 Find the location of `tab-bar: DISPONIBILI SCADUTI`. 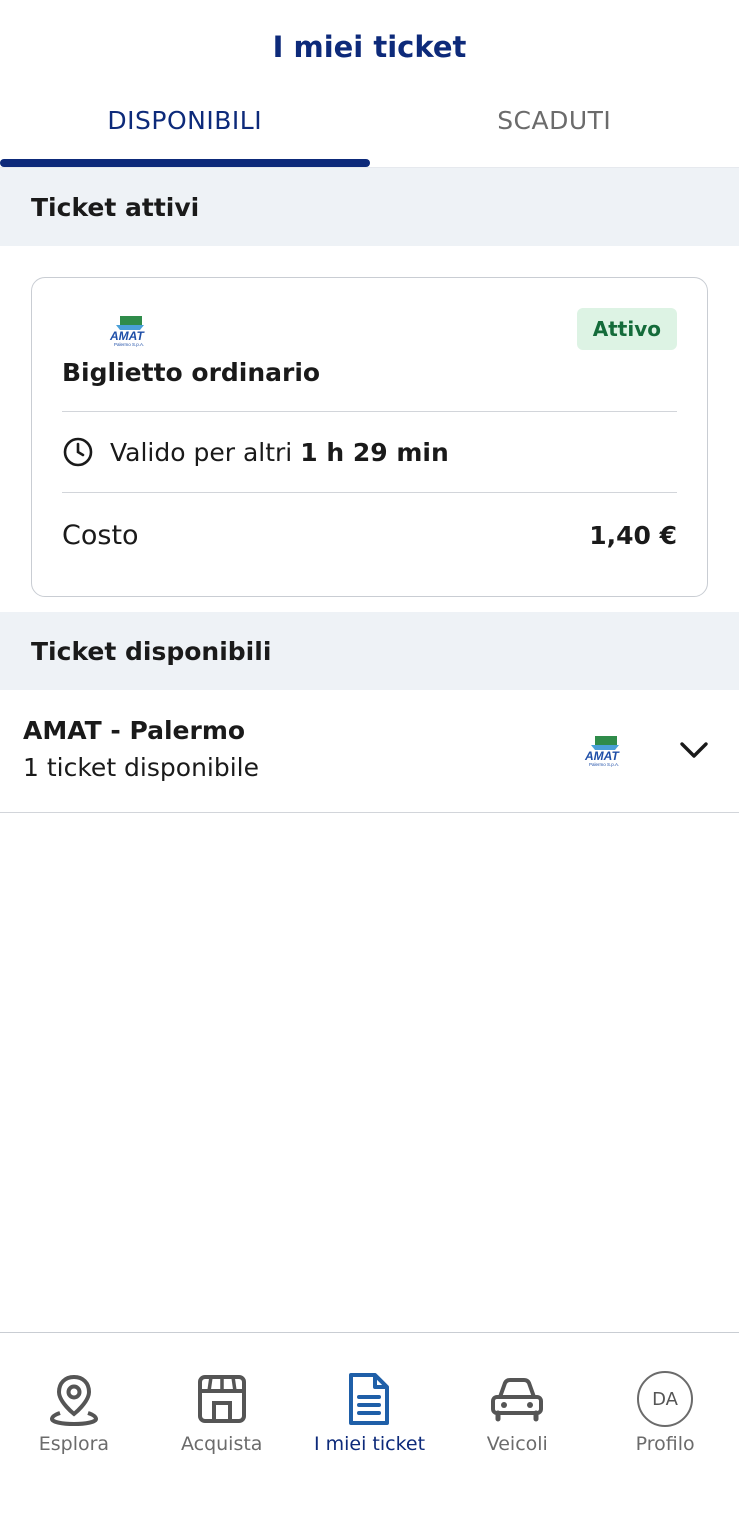

tab-bar: DISPONIBILI SCADUTI is located at coordinates (369, 130).